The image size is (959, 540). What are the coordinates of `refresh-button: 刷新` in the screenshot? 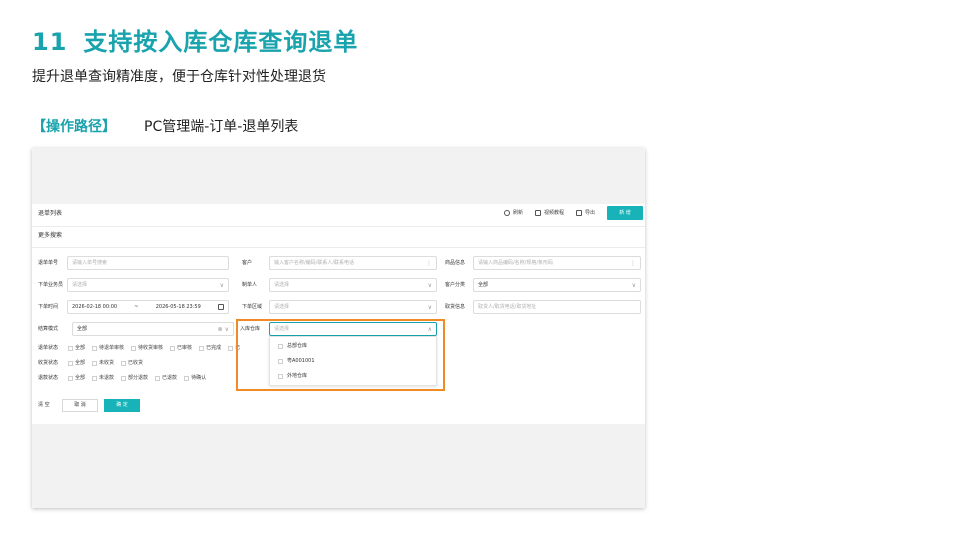 It's located at (513, 213).